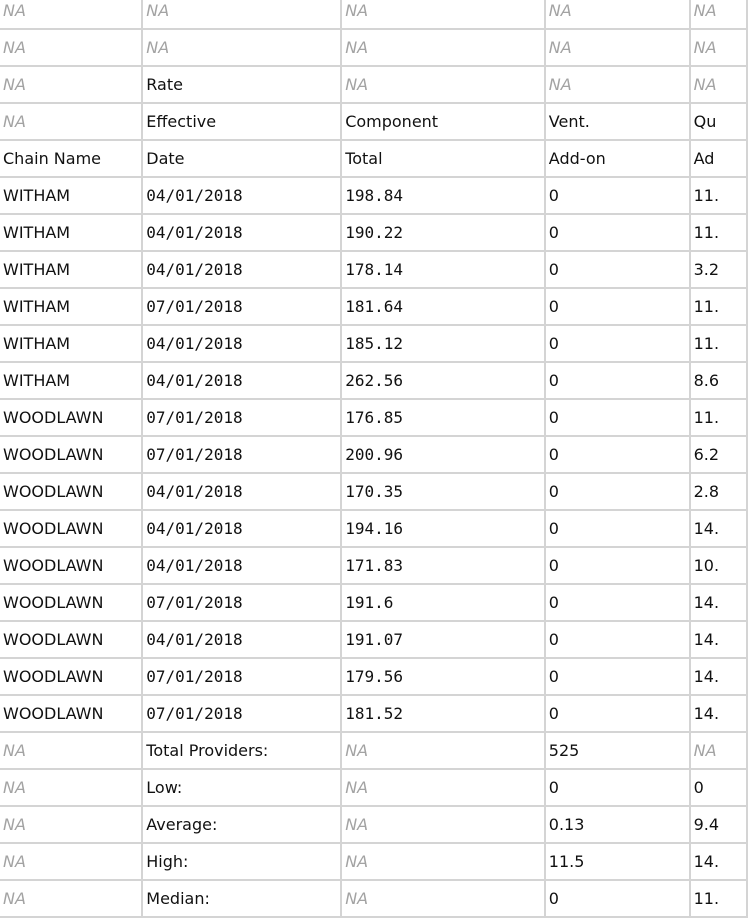  What do you see at coordinates (718, 270) in the screenshot?
I see `grid-cell: 3.2` at bounding box center [718, 270].